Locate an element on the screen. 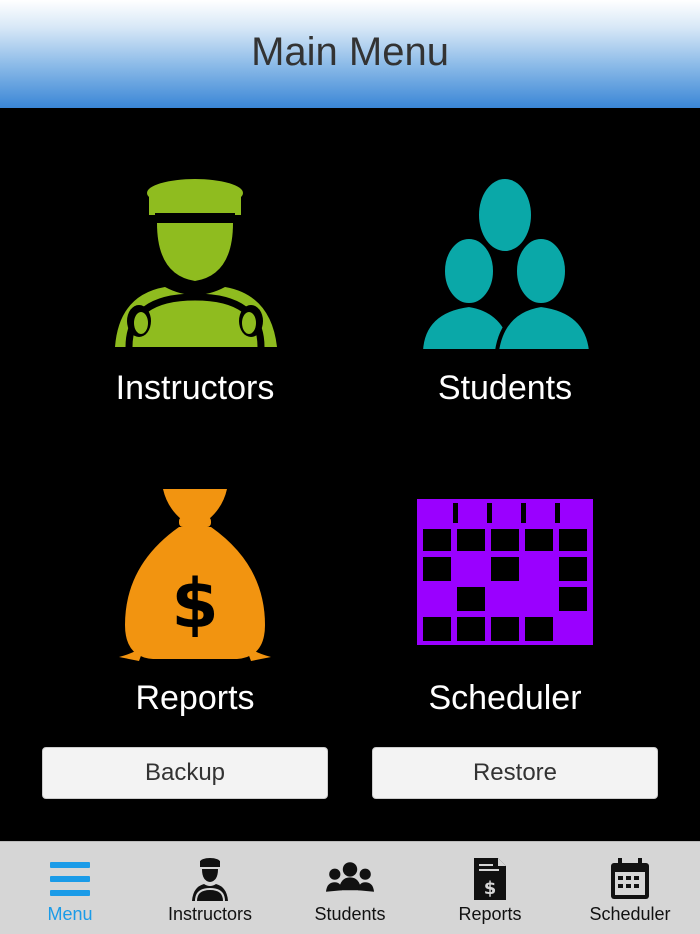  tab-instructors: Instructors is located at coordinates (210, 888).